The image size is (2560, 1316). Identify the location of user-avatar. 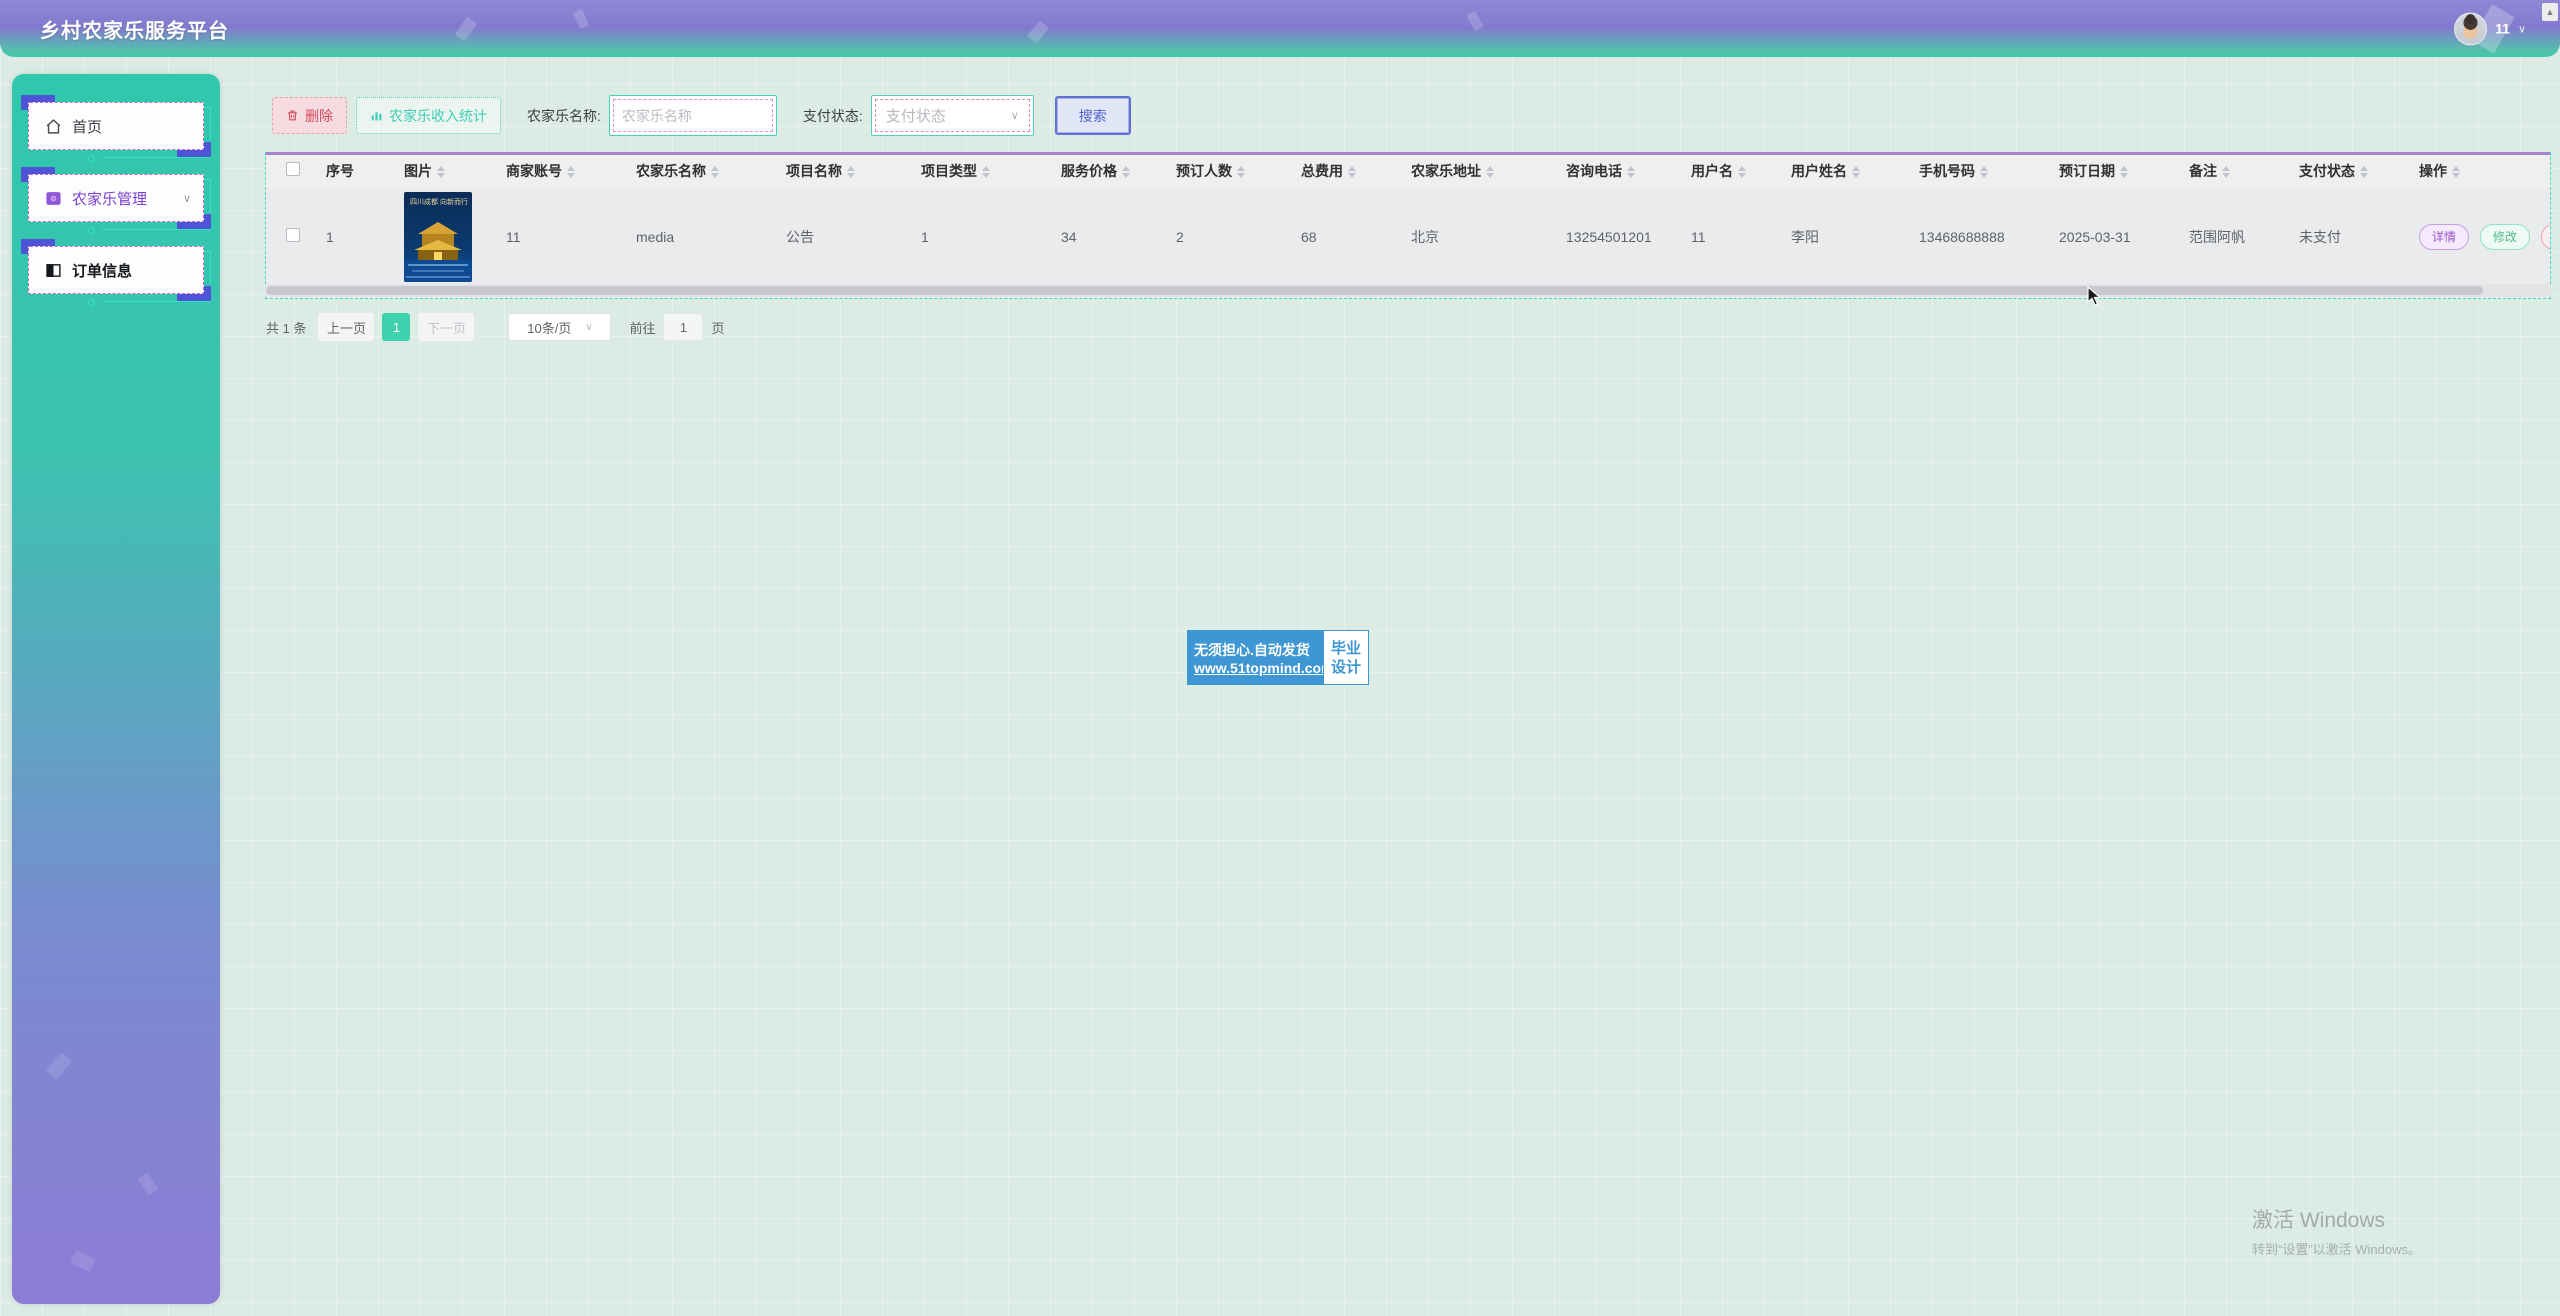
(2471, 28).